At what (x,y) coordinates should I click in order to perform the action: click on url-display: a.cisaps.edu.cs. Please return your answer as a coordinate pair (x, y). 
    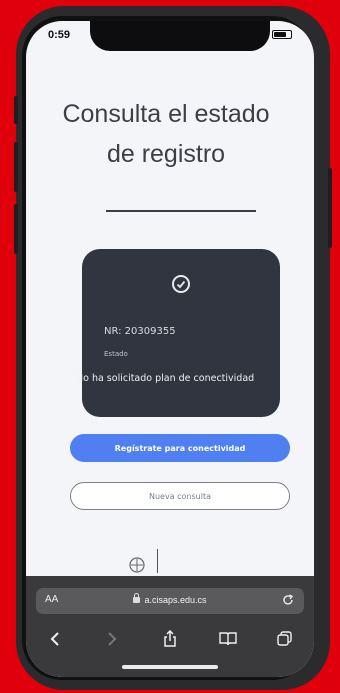
    Looking at the image, I should click on (170, 598).